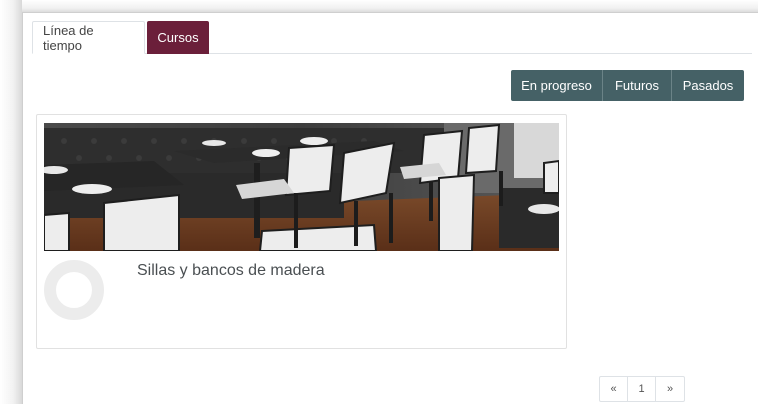  I want to click on window-shadow-top, so click(379, 6).